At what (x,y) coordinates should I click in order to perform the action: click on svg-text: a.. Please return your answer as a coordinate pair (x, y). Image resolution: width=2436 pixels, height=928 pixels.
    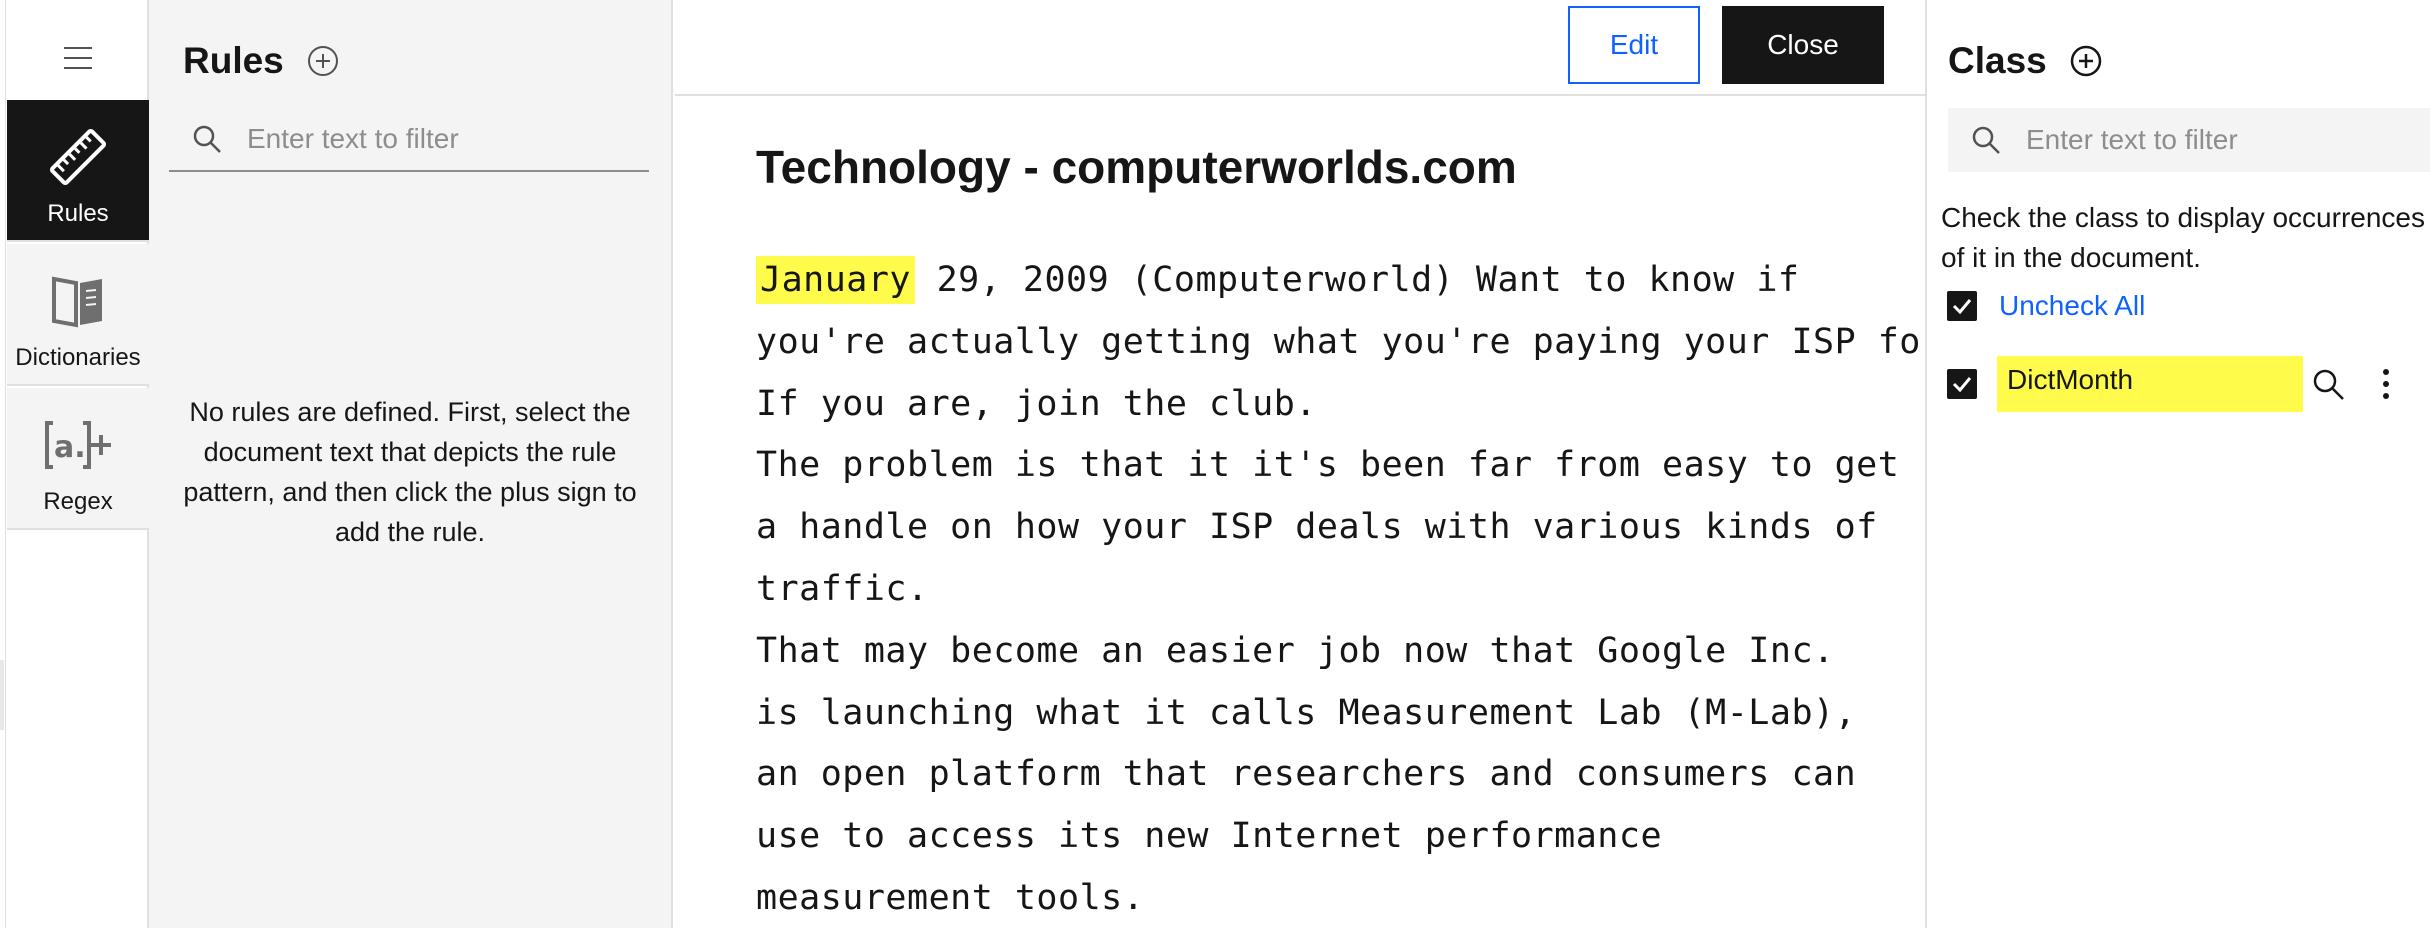
    Looking at the image, I should click on (70, 447).